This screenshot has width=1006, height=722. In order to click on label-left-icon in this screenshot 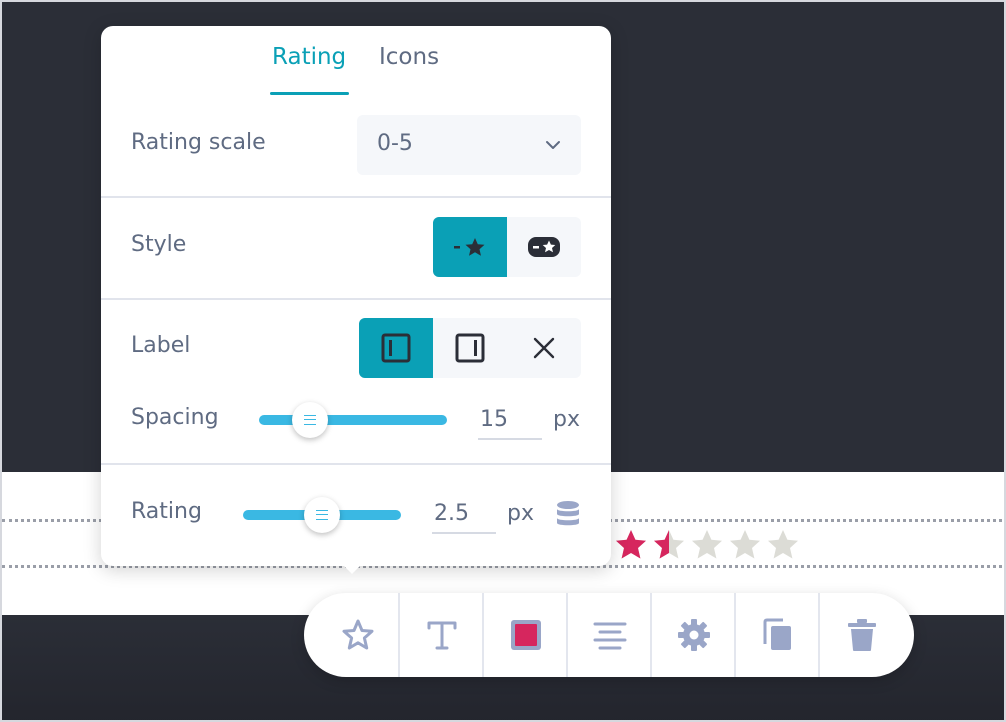, I will do `click(396, 348)`.